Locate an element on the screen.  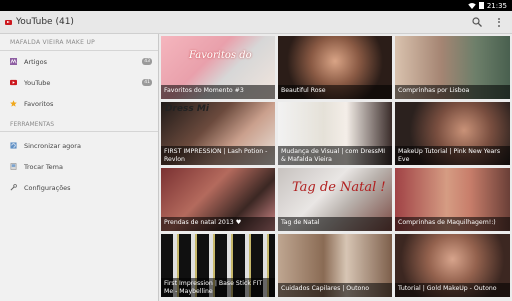
thumbnail-overlay-text: Tag de Natal ! is located at coordinates (339, 187).